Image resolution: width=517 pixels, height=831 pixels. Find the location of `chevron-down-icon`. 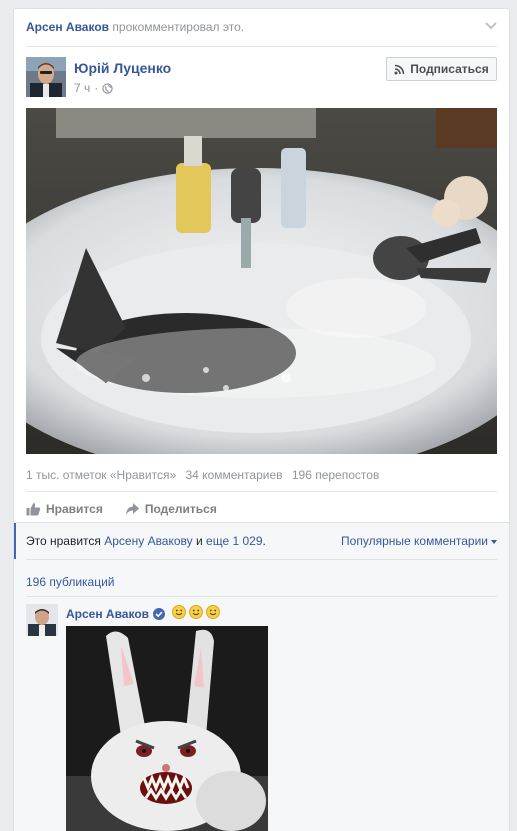

chevron-down-icon is located at coordinates (491, 26).